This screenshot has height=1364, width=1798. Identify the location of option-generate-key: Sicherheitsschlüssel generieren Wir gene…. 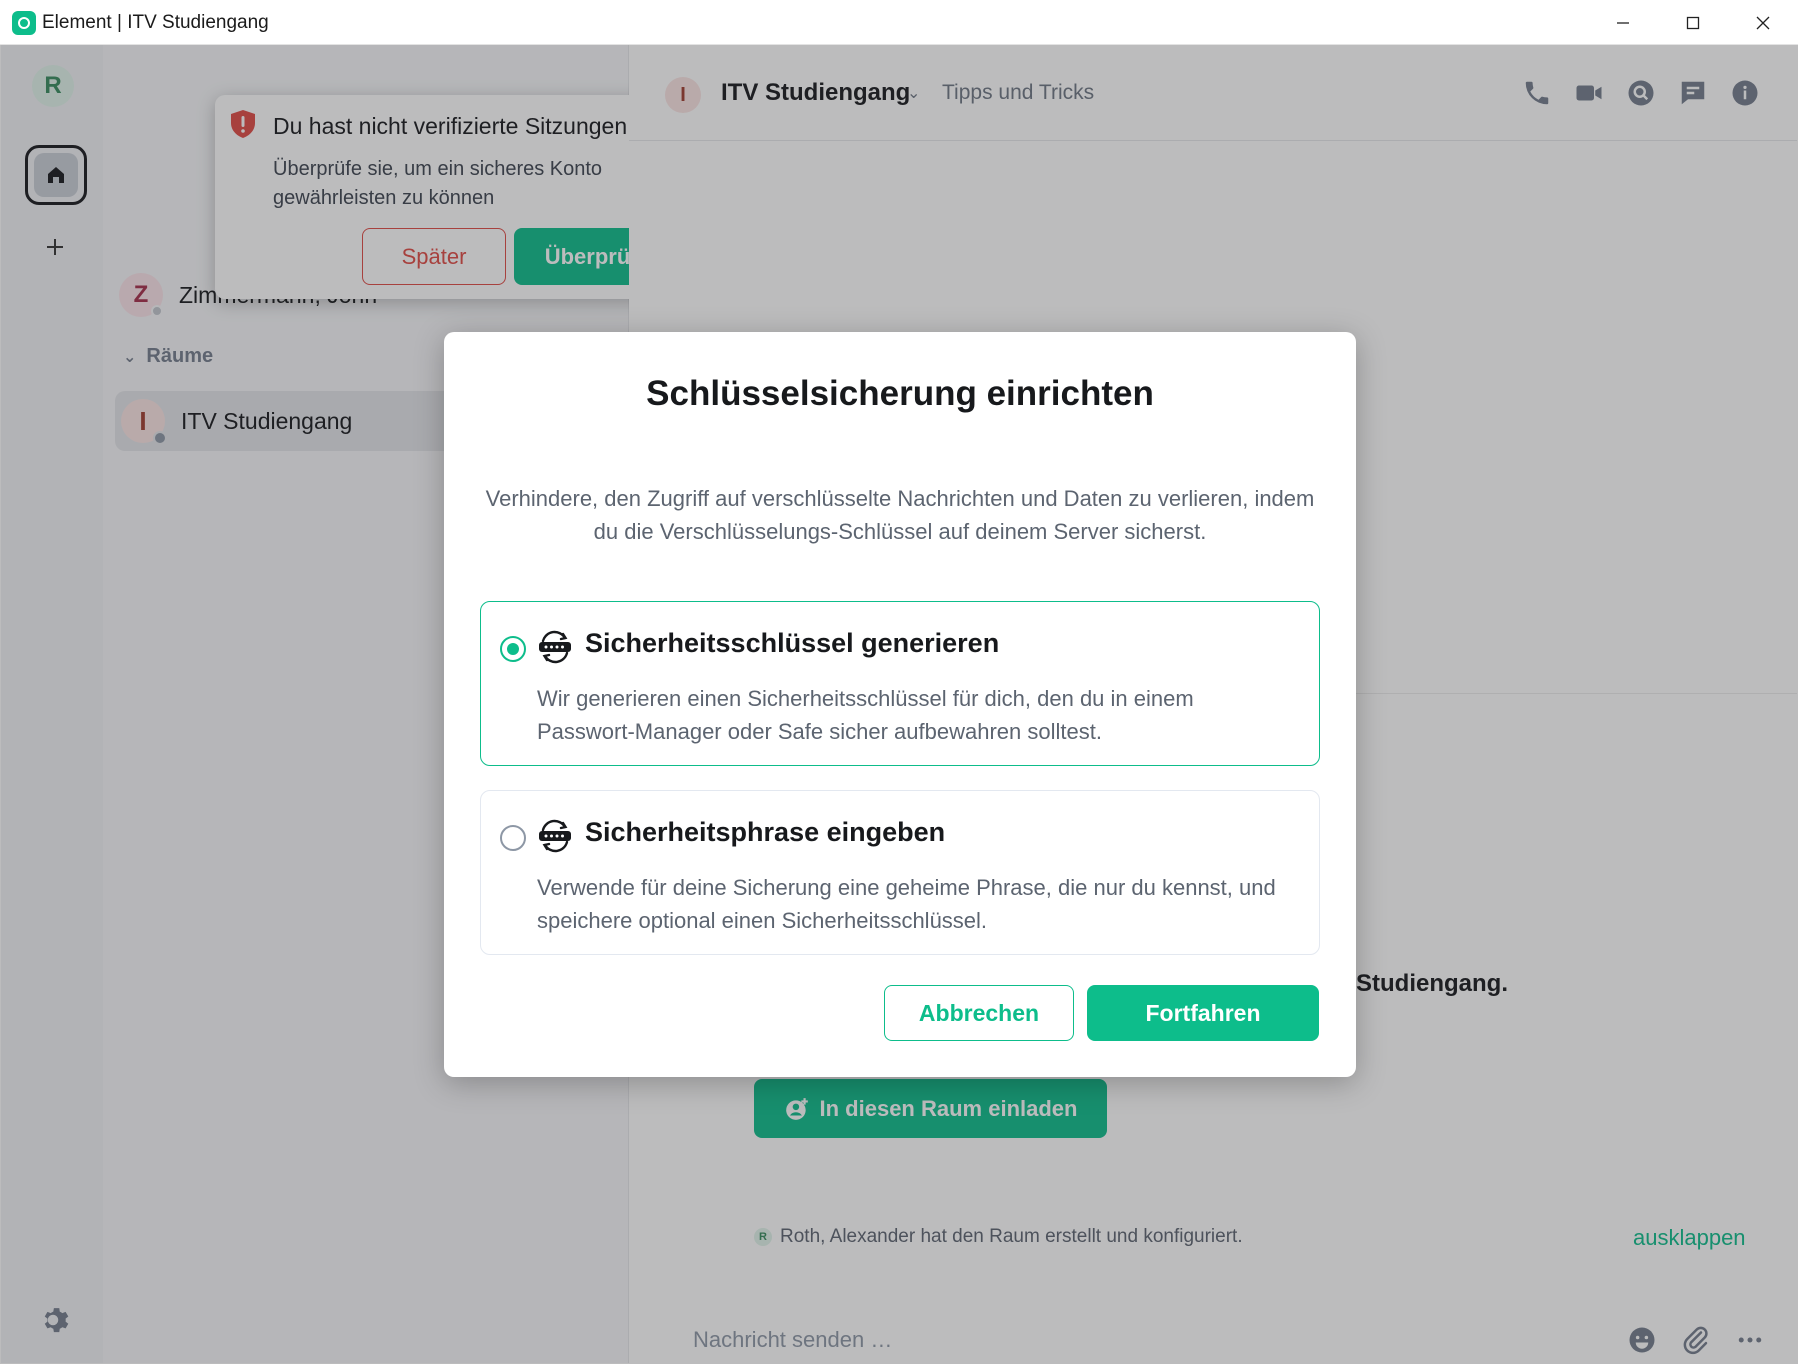
(900, 683).